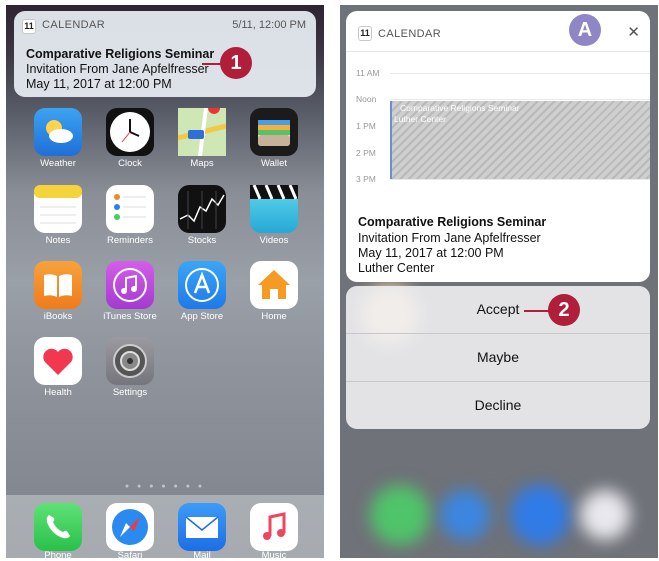  I want to click on decline-button: Decline, so click(498, 405).